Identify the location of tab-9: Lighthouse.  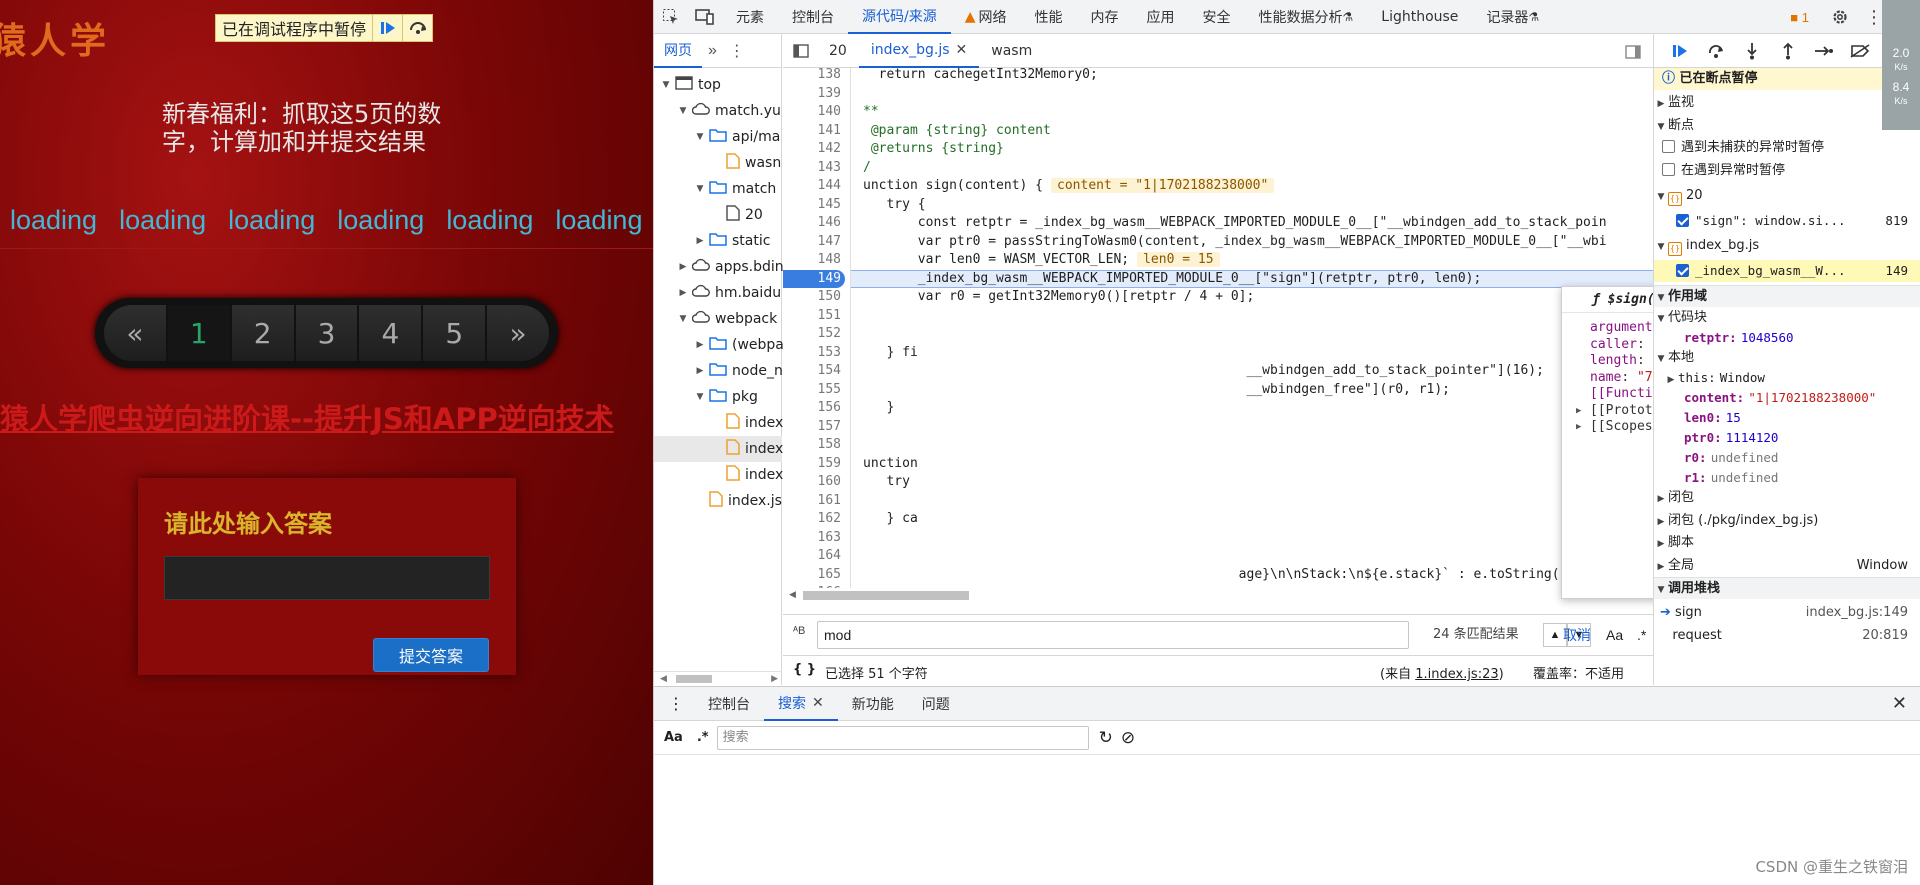
(1419, 17).